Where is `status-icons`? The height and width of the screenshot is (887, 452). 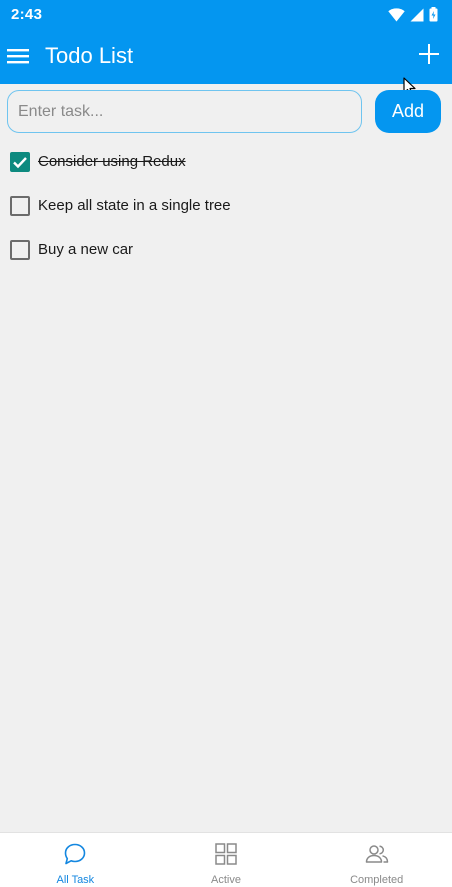 status-icons is located at coordinates (413, 14).